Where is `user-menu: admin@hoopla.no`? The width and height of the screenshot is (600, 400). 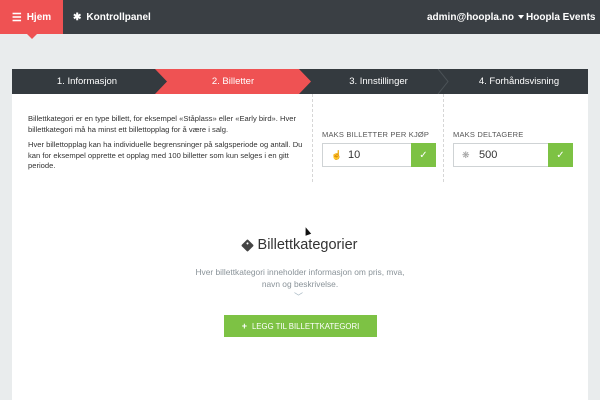
user-menu: admin@hoopla.no is located at coordinates (475, 17).